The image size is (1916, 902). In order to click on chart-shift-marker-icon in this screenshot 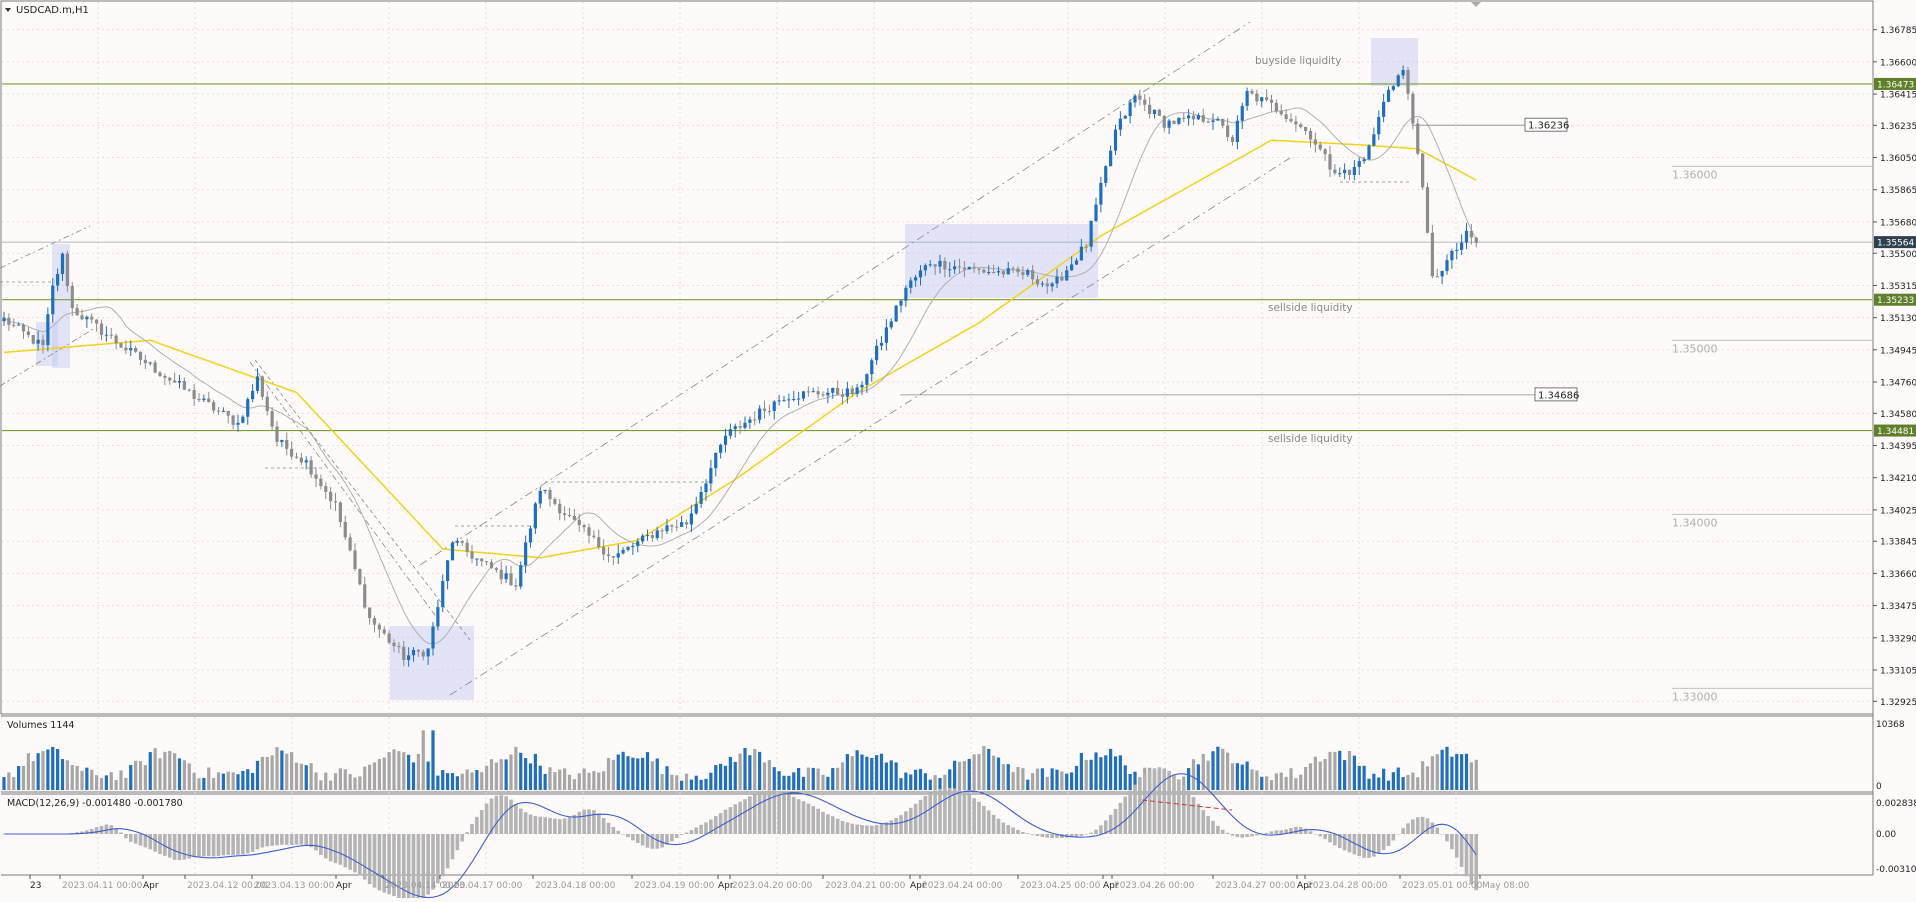, I will do `click(1476, 4)`.